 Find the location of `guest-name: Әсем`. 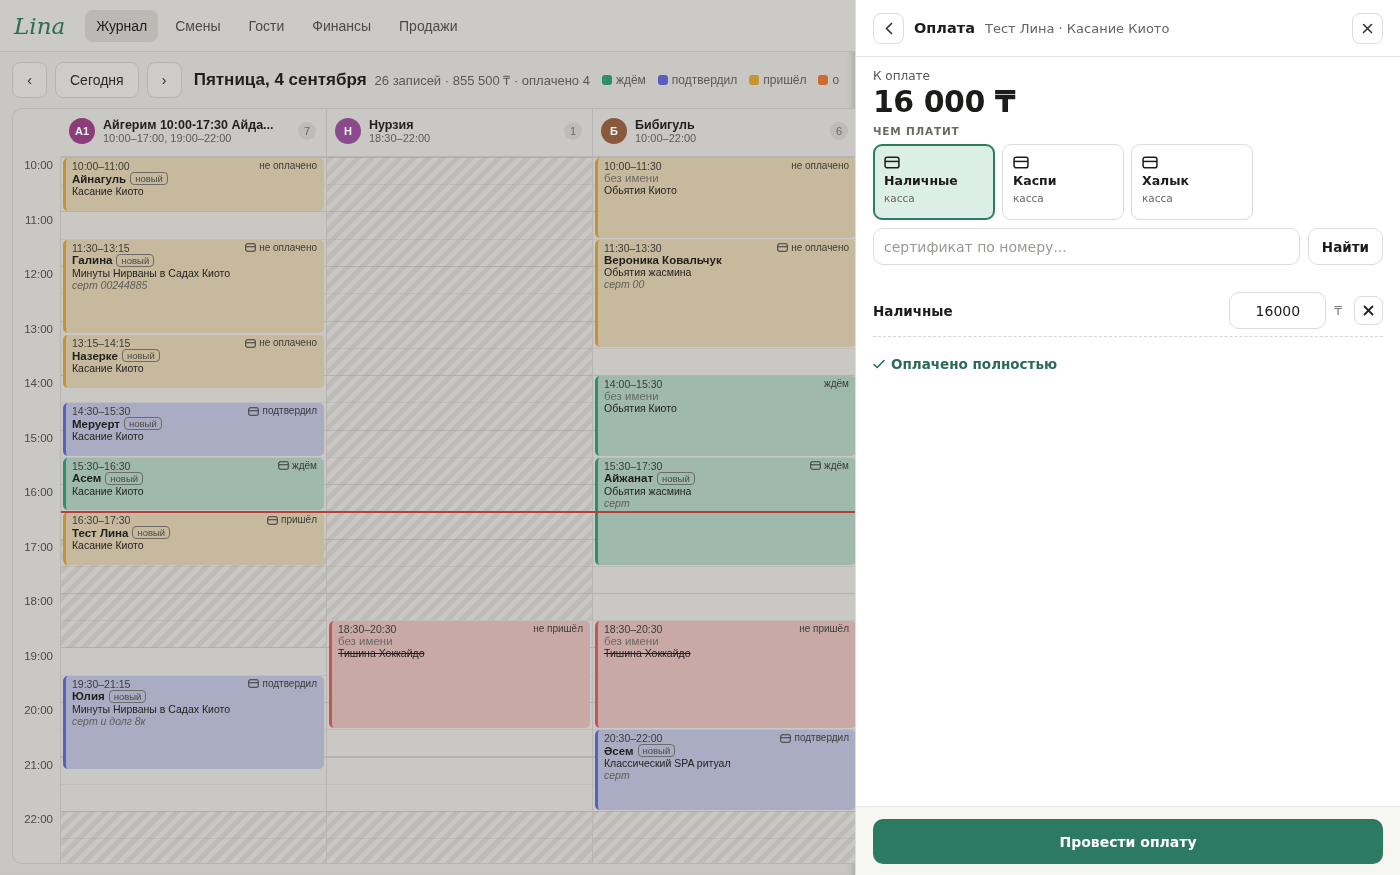

guest-name: Әсем is located at coordinates (619, 750).